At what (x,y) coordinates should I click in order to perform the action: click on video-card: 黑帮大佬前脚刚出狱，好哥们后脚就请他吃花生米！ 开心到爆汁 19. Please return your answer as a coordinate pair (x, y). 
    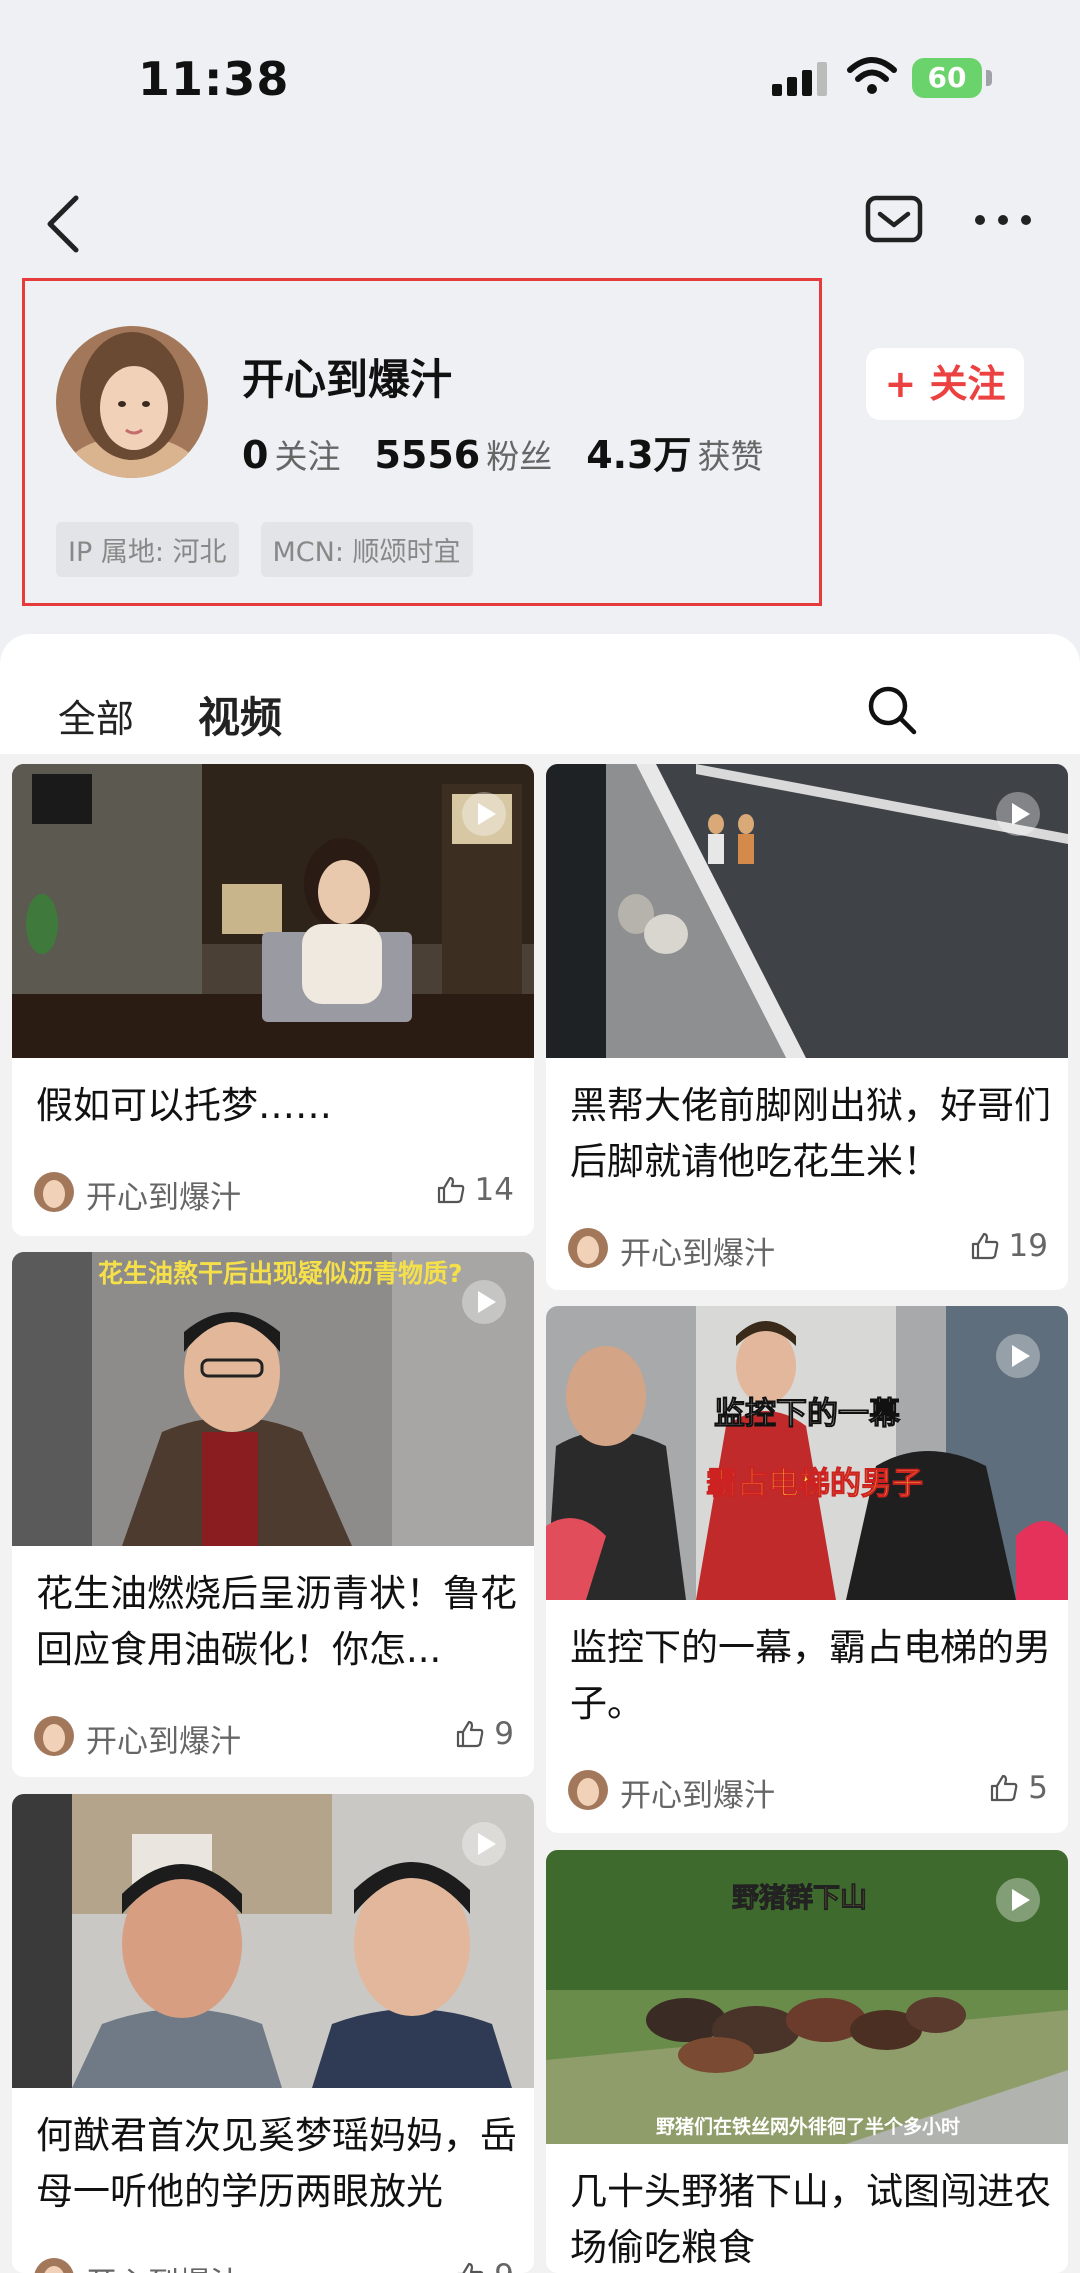
    Looking at the image, I should click on (807, 1027).